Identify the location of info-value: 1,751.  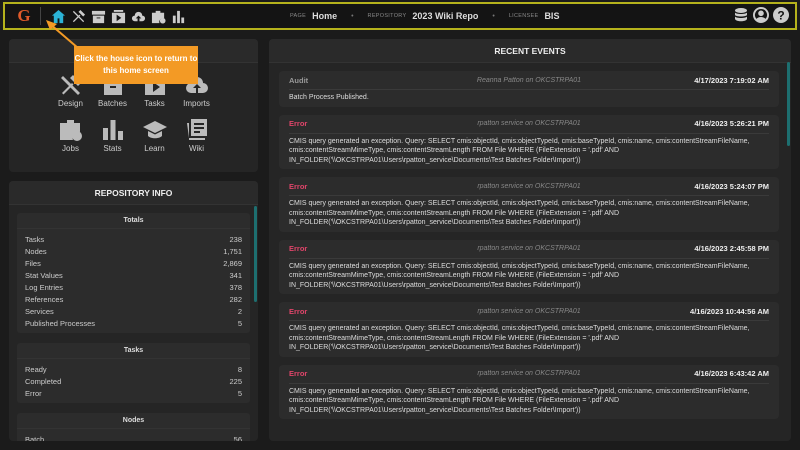
(232, 251).